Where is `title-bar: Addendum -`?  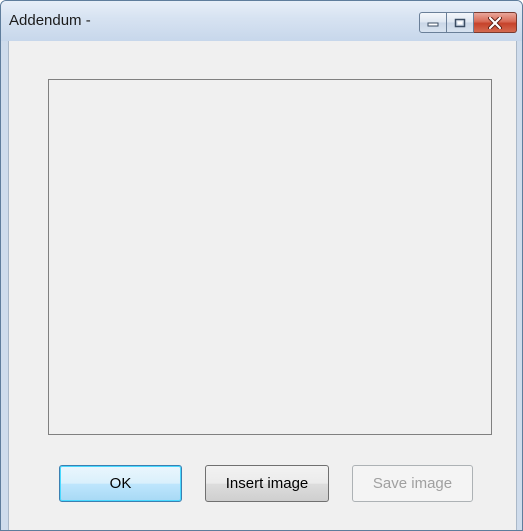 title-bar: Addendum - is located at coordinates (261, 21).